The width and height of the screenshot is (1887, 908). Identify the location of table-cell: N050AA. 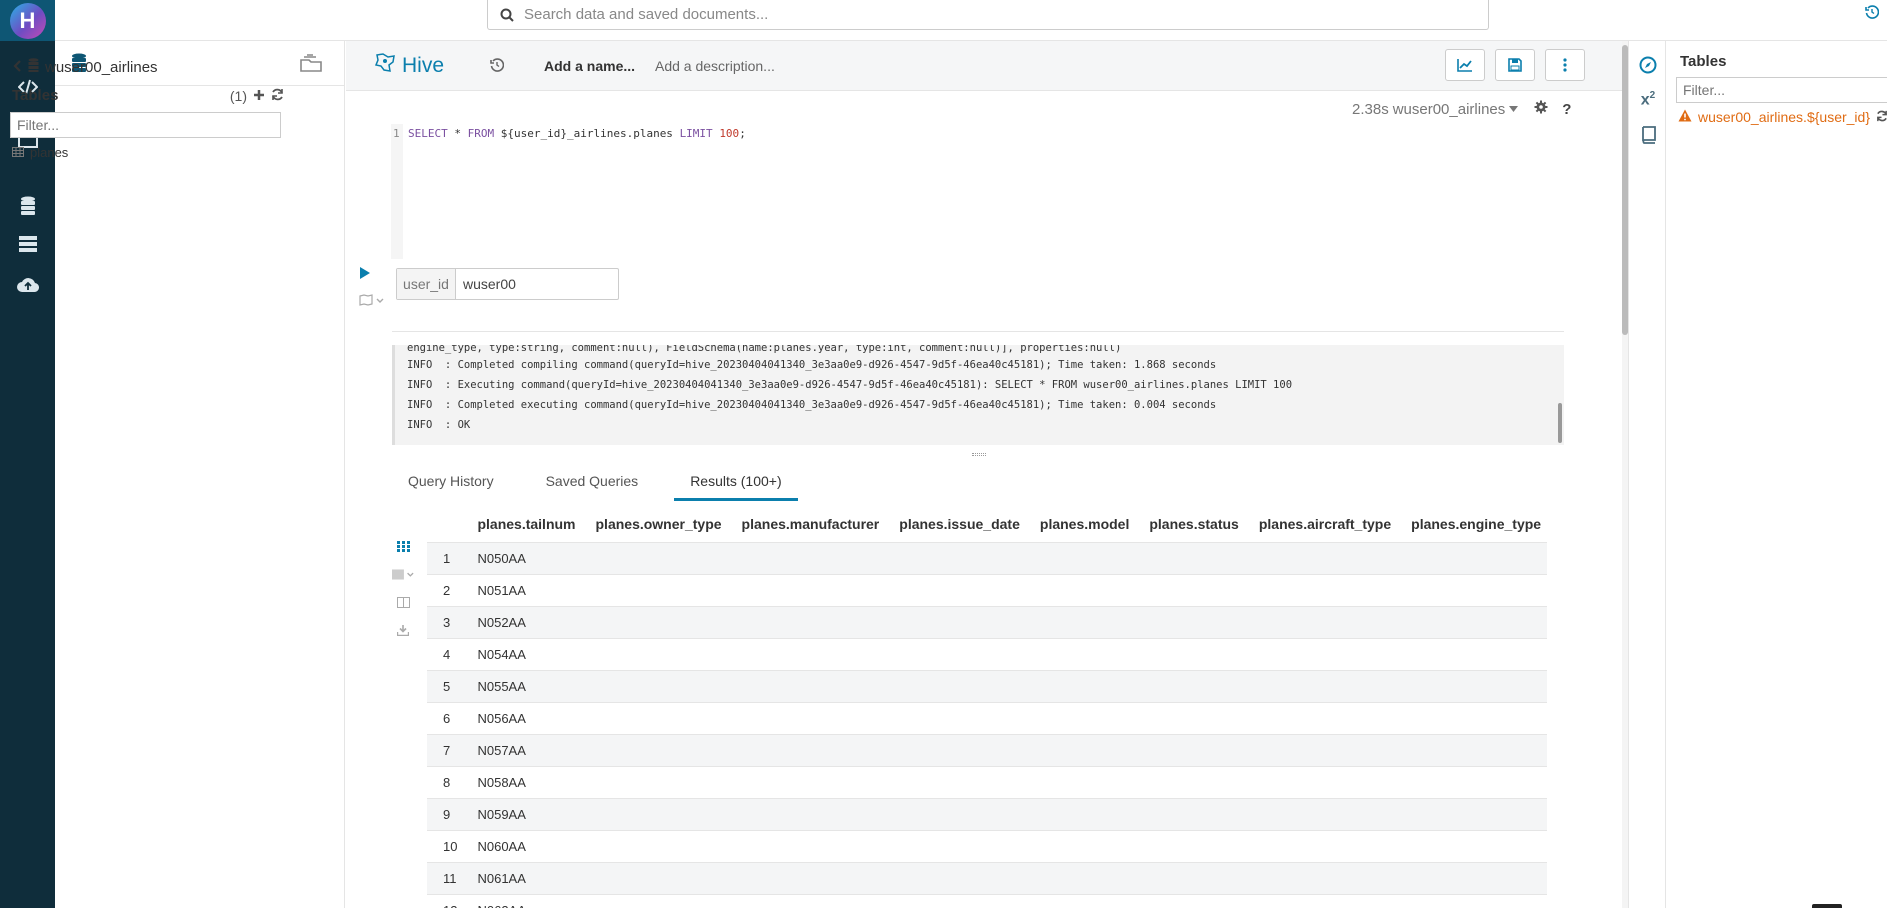
(526, 557).